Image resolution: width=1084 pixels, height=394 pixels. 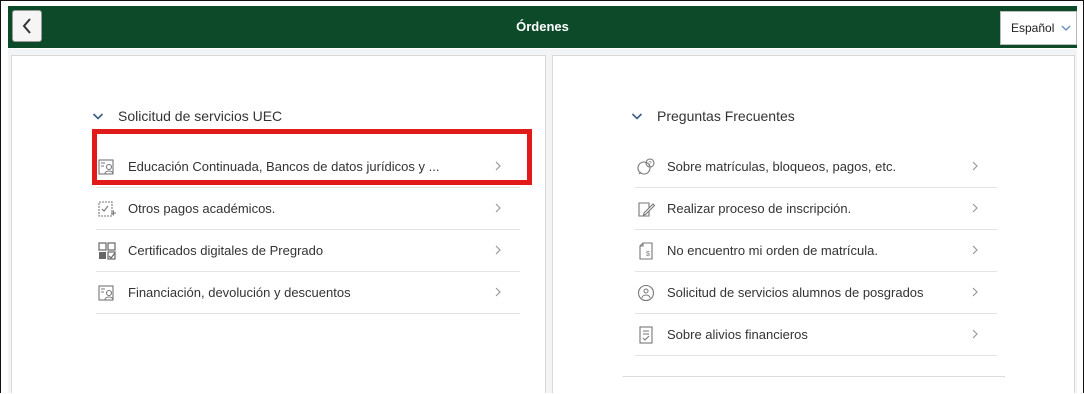 I want to click on header-bar: Órdenes Español, so click(x=542, y=27).